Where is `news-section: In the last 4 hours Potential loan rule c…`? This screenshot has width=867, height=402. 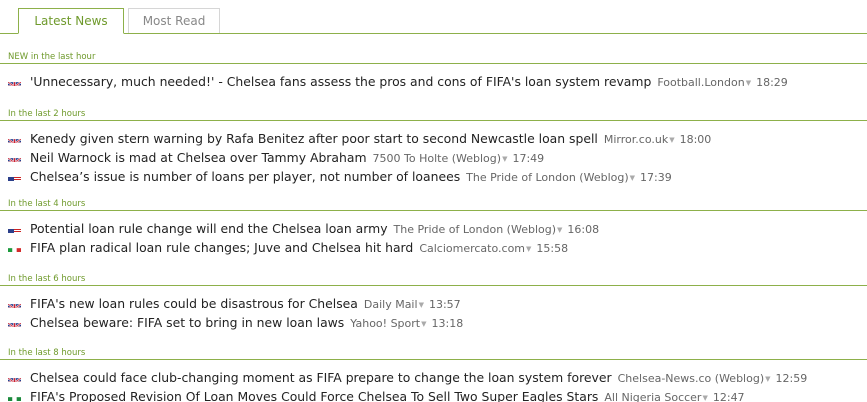 news-section: In the last 4 hours Potential loan rule c… is located at coordinates (433, 228).